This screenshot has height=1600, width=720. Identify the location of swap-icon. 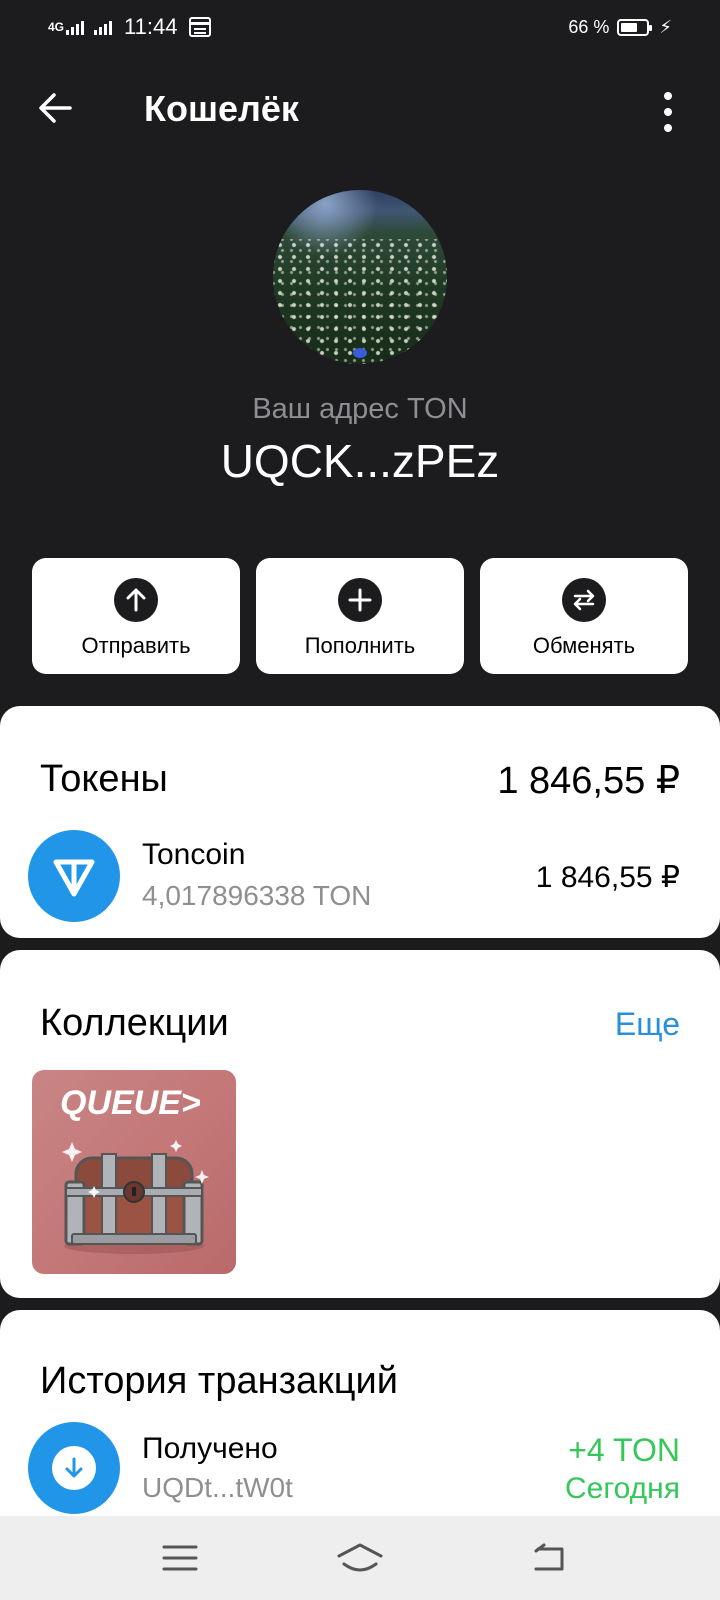
(584, 600).